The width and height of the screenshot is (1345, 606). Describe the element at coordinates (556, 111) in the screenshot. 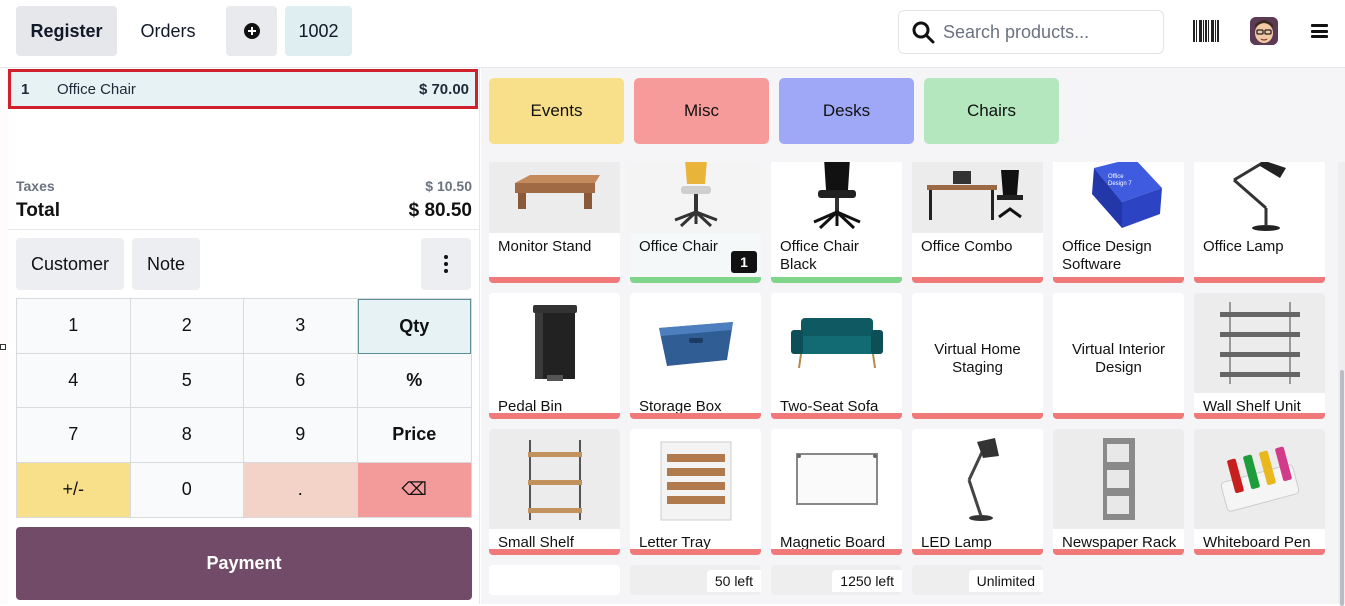

I see `category-events: Events` at that location.